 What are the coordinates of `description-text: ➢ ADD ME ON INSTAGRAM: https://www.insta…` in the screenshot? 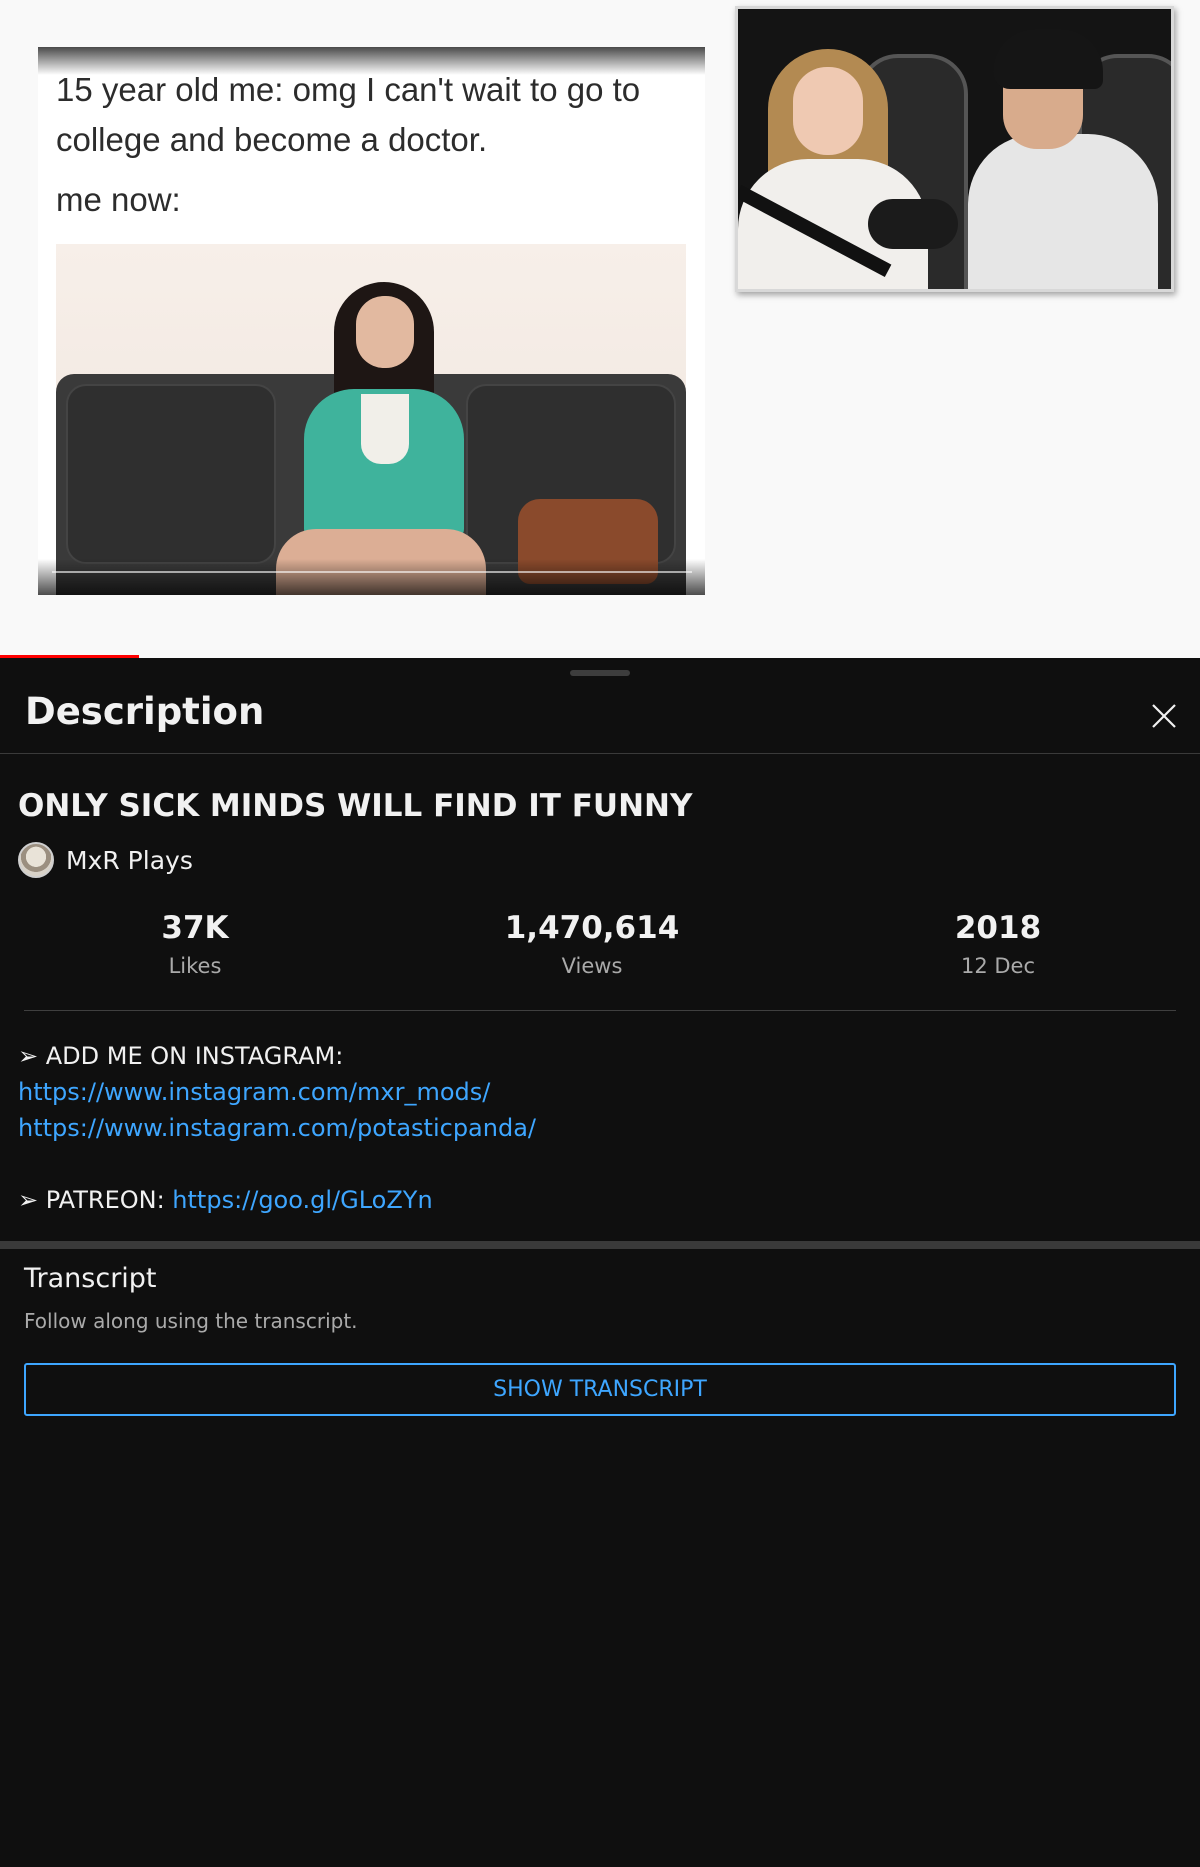 It's located at (598, 1128).